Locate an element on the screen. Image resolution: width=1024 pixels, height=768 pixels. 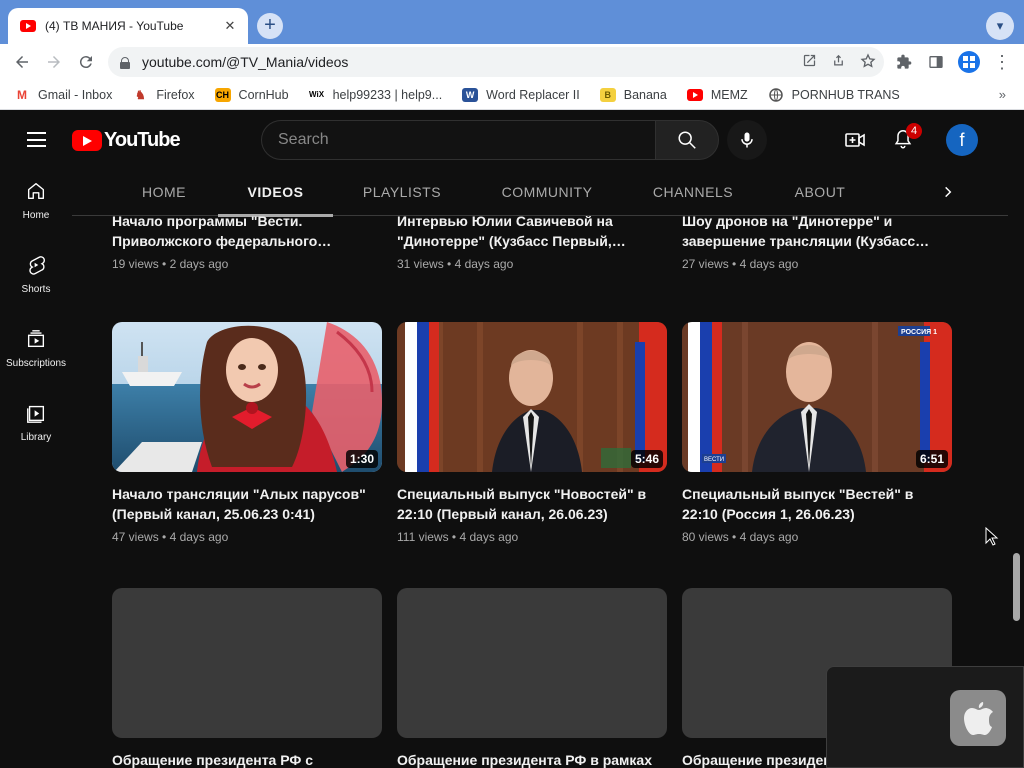
video-meta: 47 views • 4 days ago is located at coordinates (170, 537).